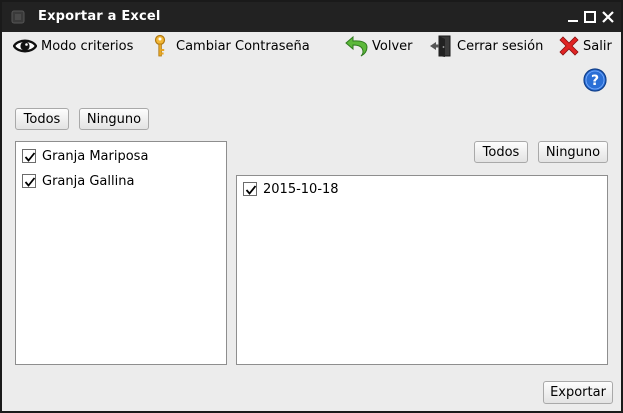  I want to click on modo-criterios-button: Modo criterios, so click(73, 46).